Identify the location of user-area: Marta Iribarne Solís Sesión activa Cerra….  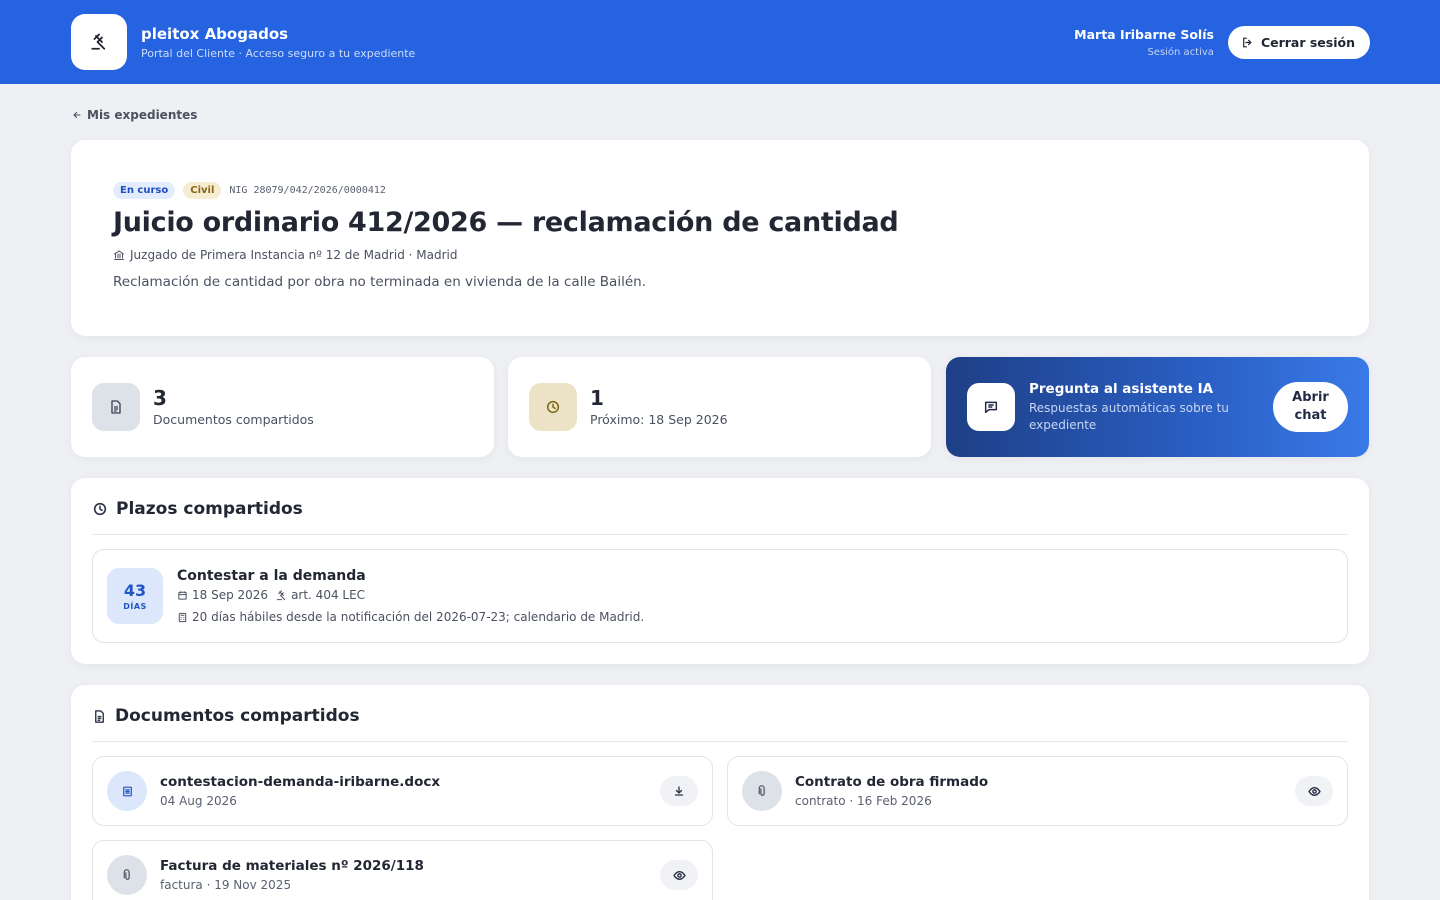
(1222, 42).